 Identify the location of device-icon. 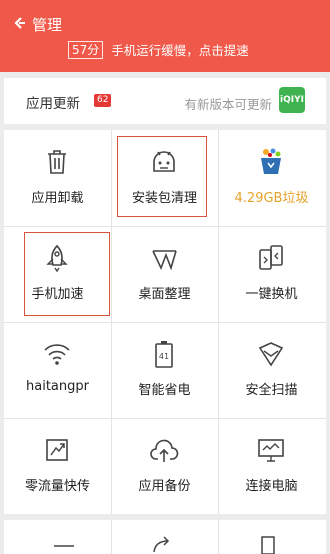
(268, 544).